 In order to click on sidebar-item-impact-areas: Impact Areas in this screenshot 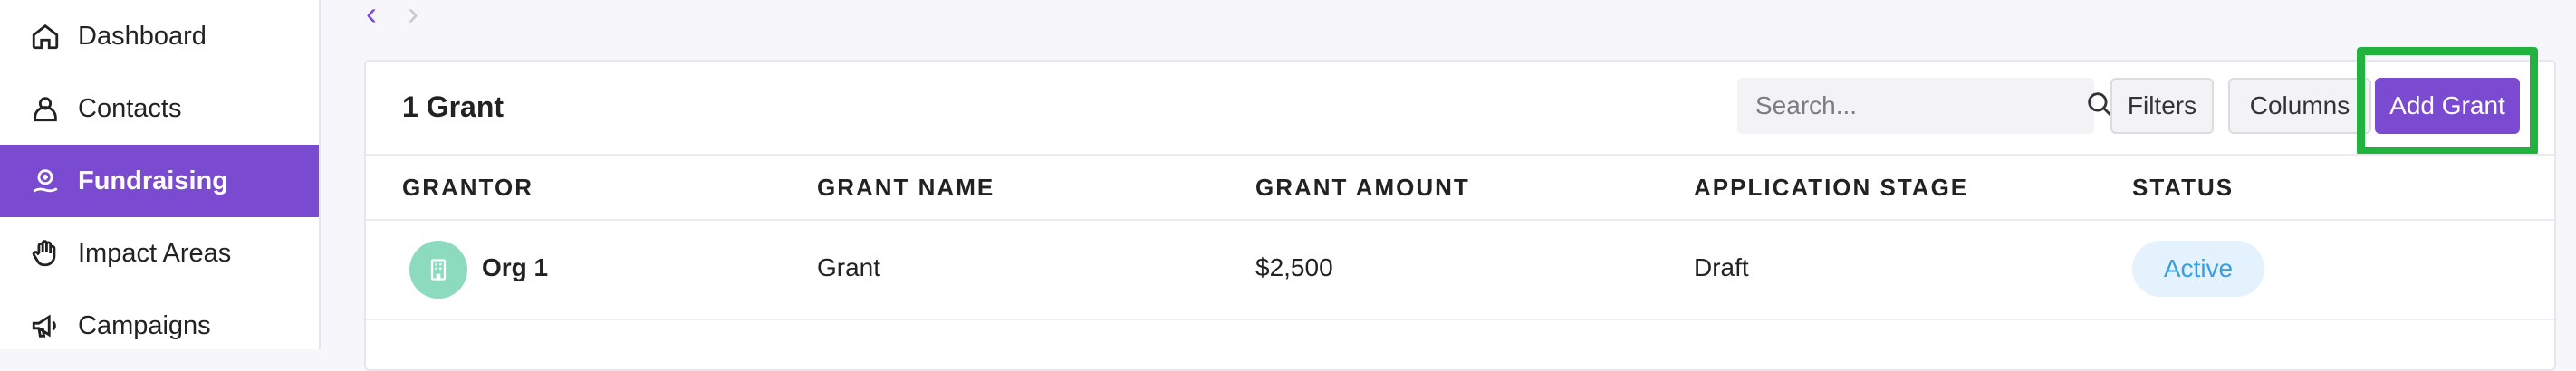, I will do `click(159, 253)`.